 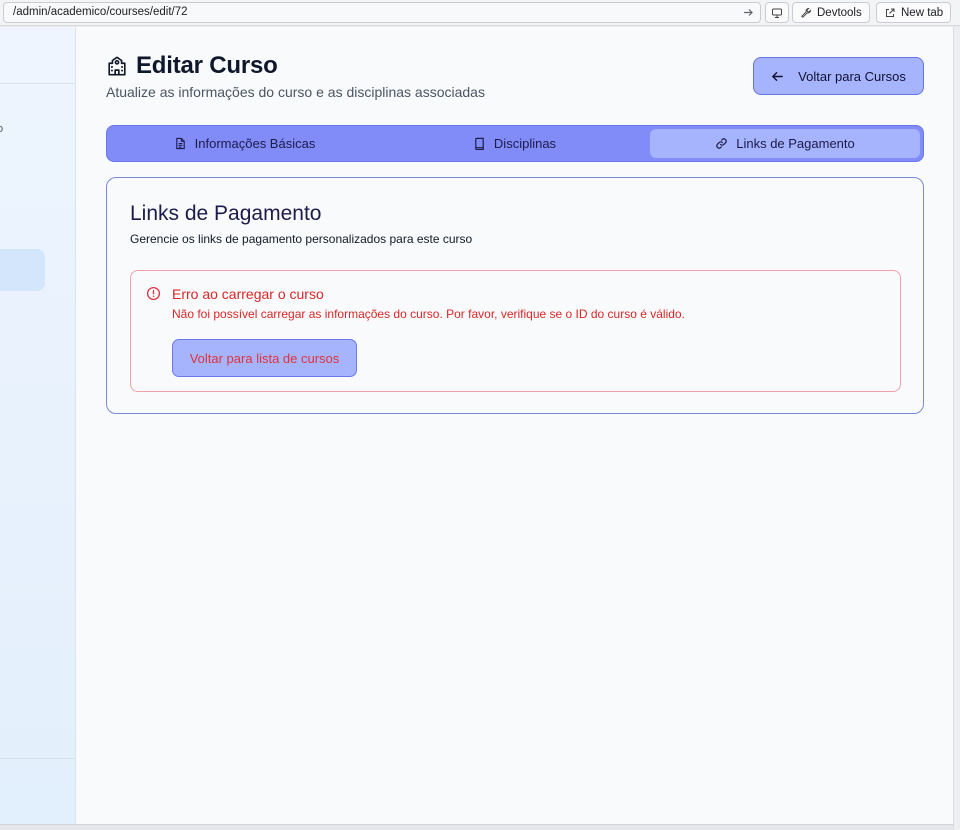 What do you see at coordinates (721, 143) in the screenshot?
I see `link-icon` at bounding box center [721, 143].